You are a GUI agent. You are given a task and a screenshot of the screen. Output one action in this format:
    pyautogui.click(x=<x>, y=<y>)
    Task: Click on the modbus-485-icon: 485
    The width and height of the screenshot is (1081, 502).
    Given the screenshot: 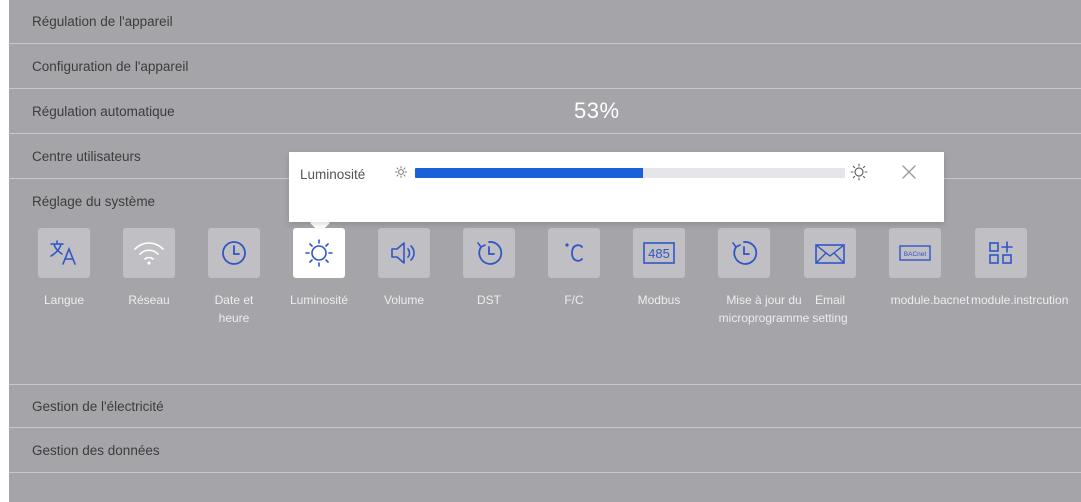 What is the action you would take?
    pyautogui.click(x=659, y=253)
    